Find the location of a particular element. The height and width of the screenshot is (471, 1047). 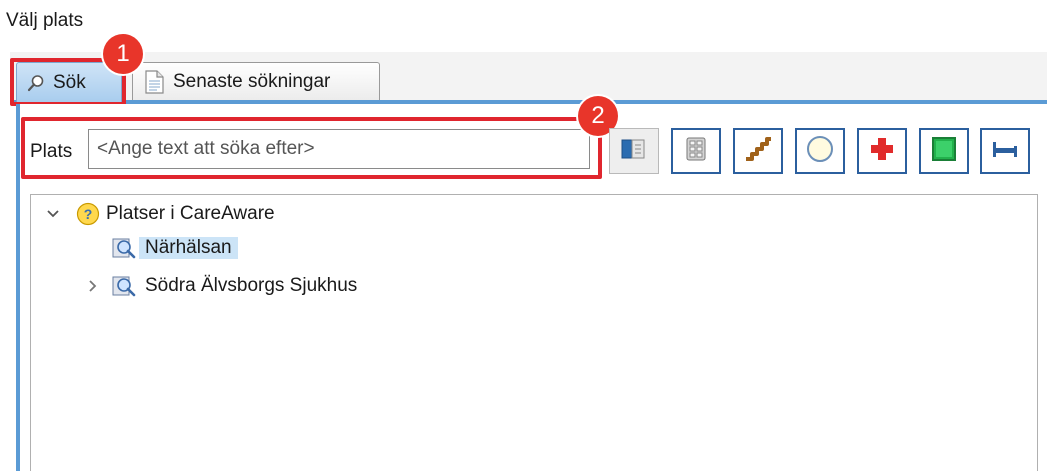

chevron-down-icon is located at coordinates (53, 214).